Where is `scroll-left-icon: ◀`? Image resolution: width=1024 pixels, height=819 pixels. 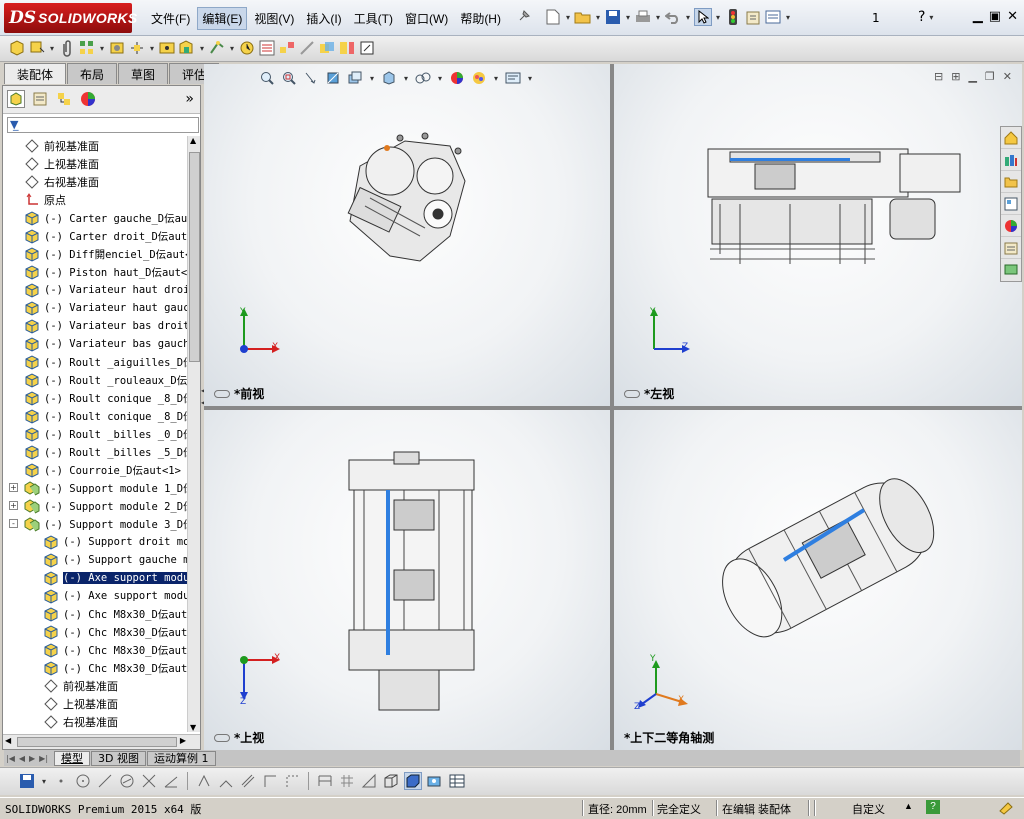
scroll-left-icon: ◀ is located at coordinates (8, 740).